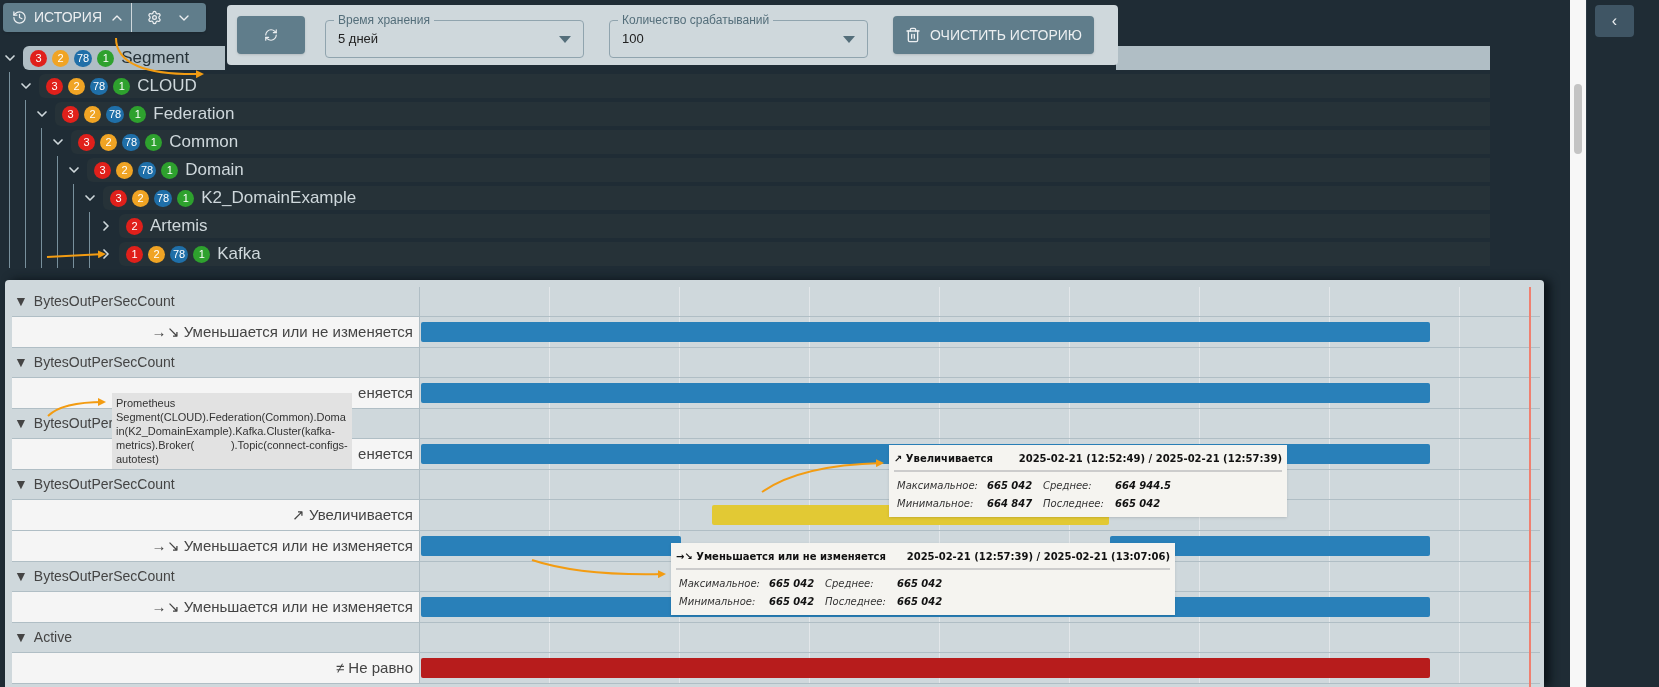 The height and width of the screenshot is (687, 1659). Describe the element at coordinates (1143, 486) in the screenshot. I see `stat-value: 664 944.5` at that location.